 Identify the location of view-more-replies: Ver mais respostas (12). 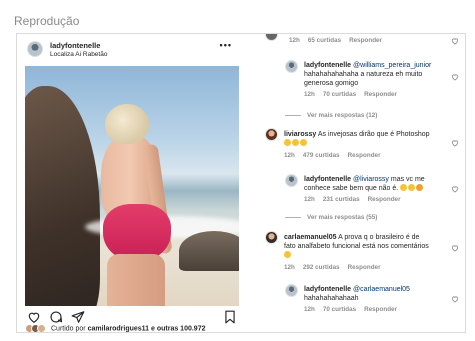
(331, 115).